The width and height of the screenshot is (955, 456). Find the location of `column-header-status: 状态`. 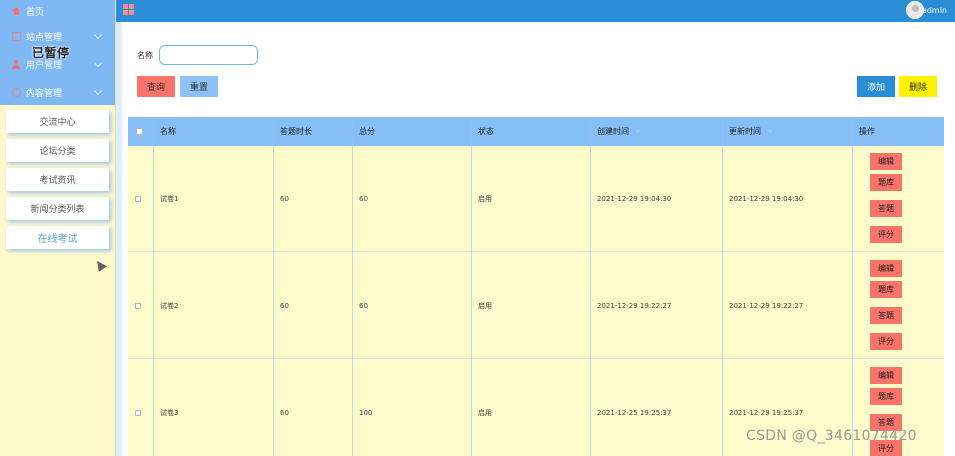

column-header-status: 状态 is located at coordinates (483, 131).